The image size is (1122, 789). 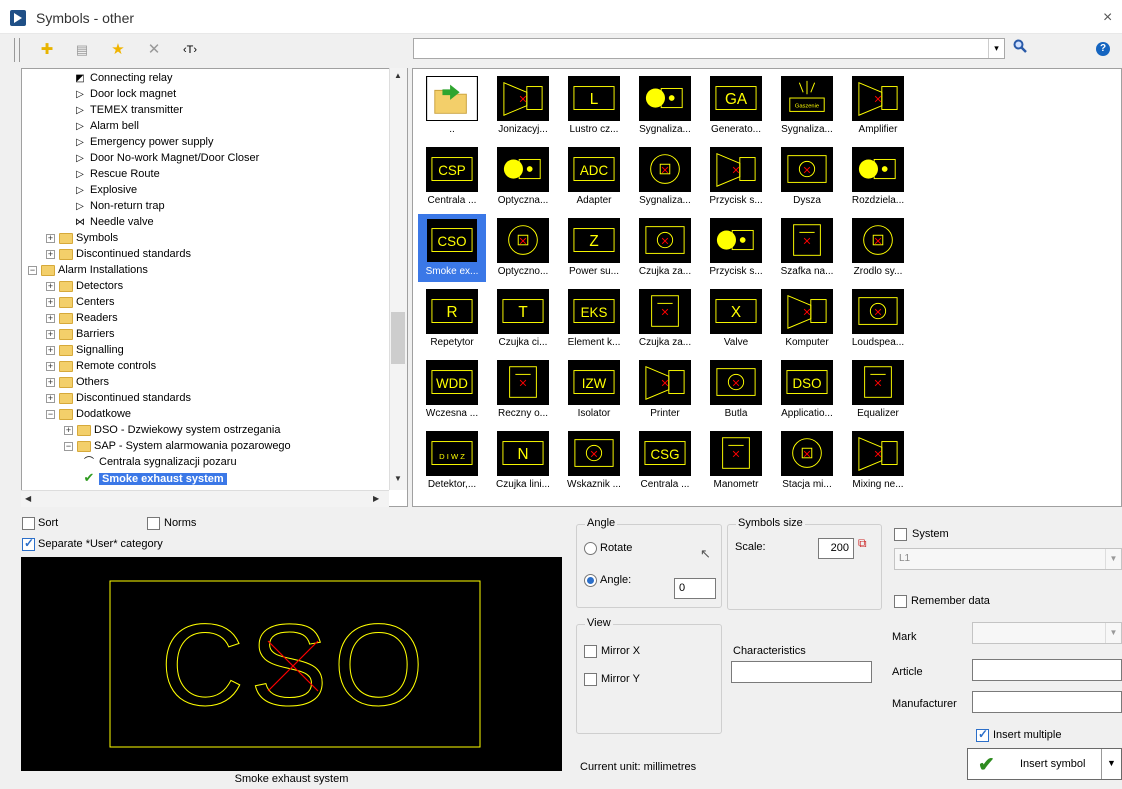 I want to click on tree-symbol-item: ▷ Door No-work Magnet/Door Closer, so click(x=166, y=158).